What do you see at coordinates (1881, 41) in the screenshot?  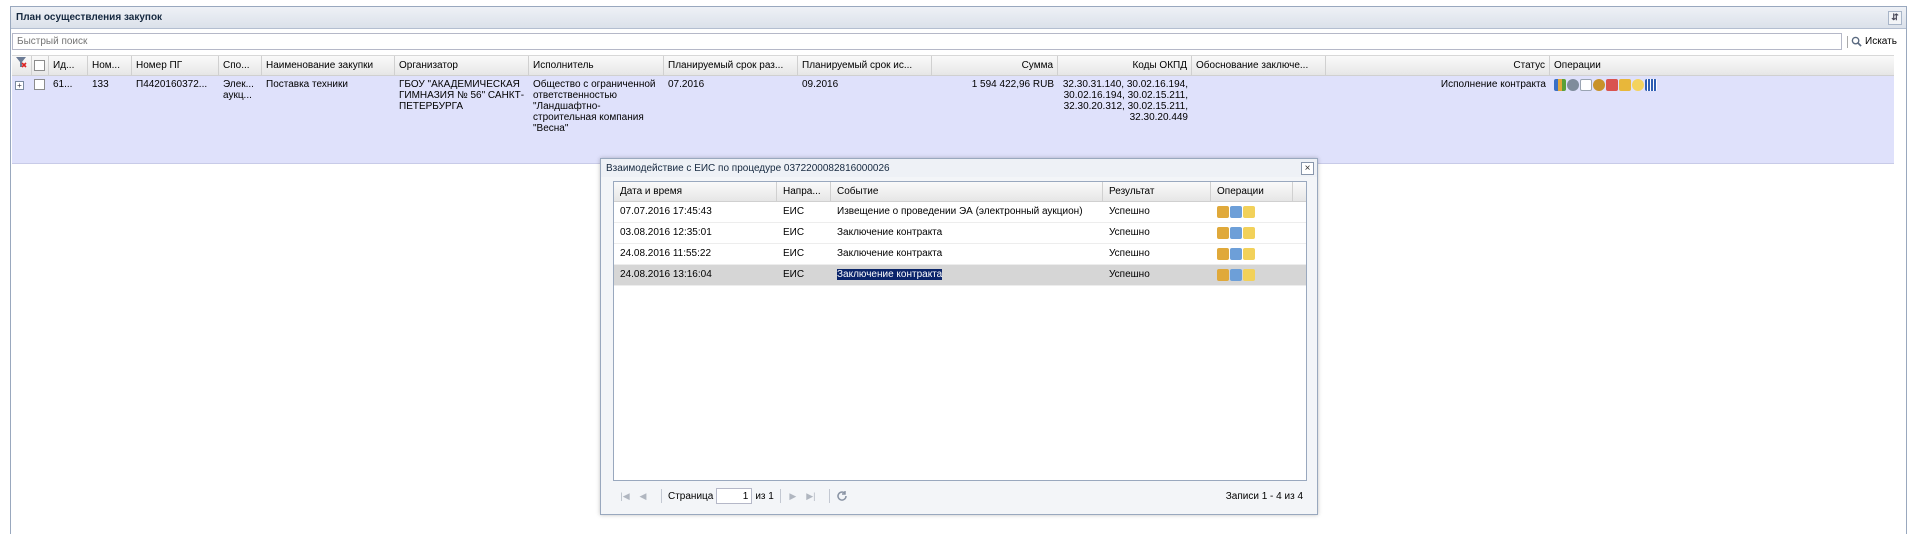 I see `search-button-label: Искать` at bounding box center [1881, 41].